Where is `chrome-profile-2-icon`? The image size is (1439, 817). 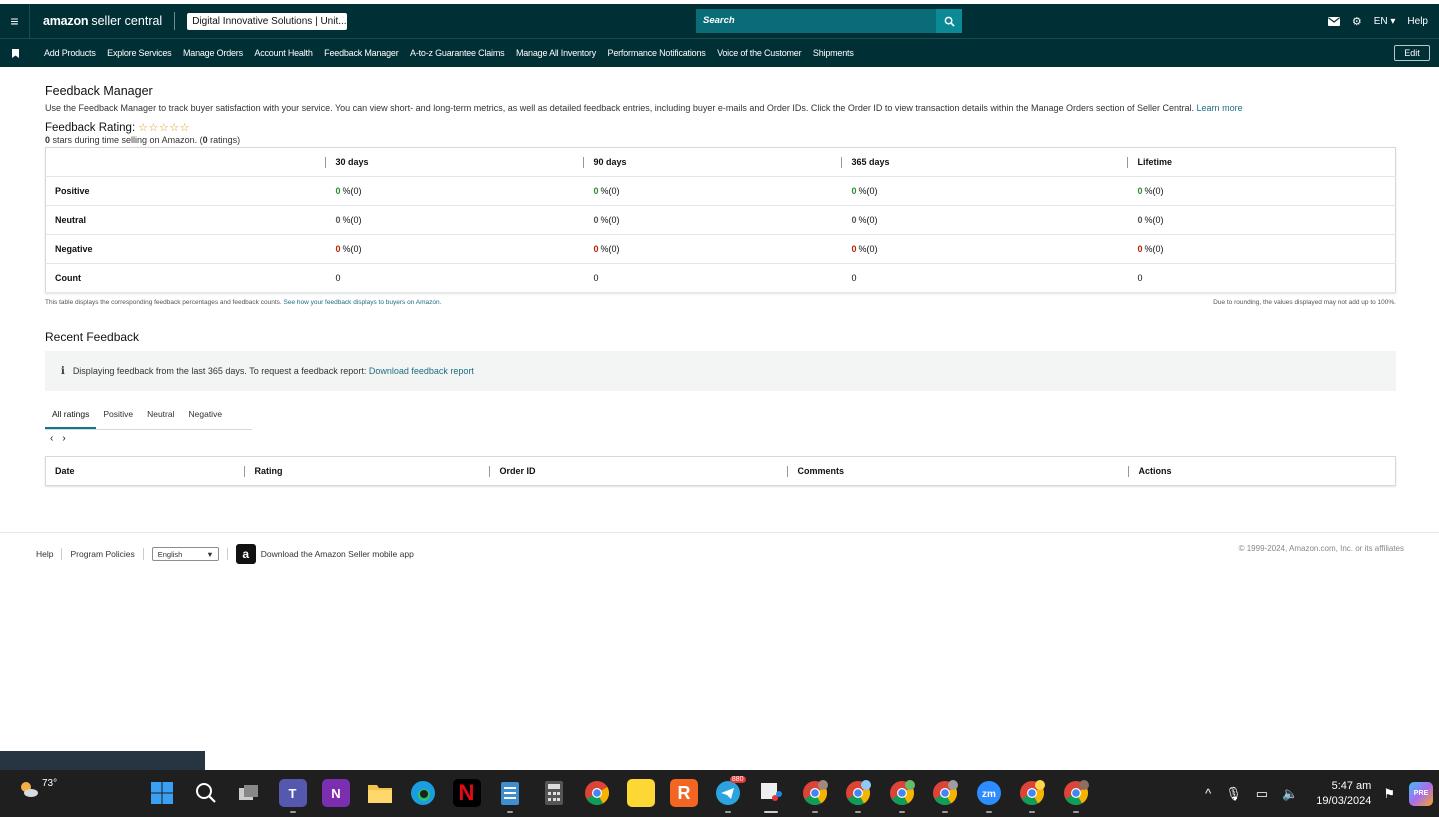
chrome-profile-2-icon is located at coordinates (858, 796).